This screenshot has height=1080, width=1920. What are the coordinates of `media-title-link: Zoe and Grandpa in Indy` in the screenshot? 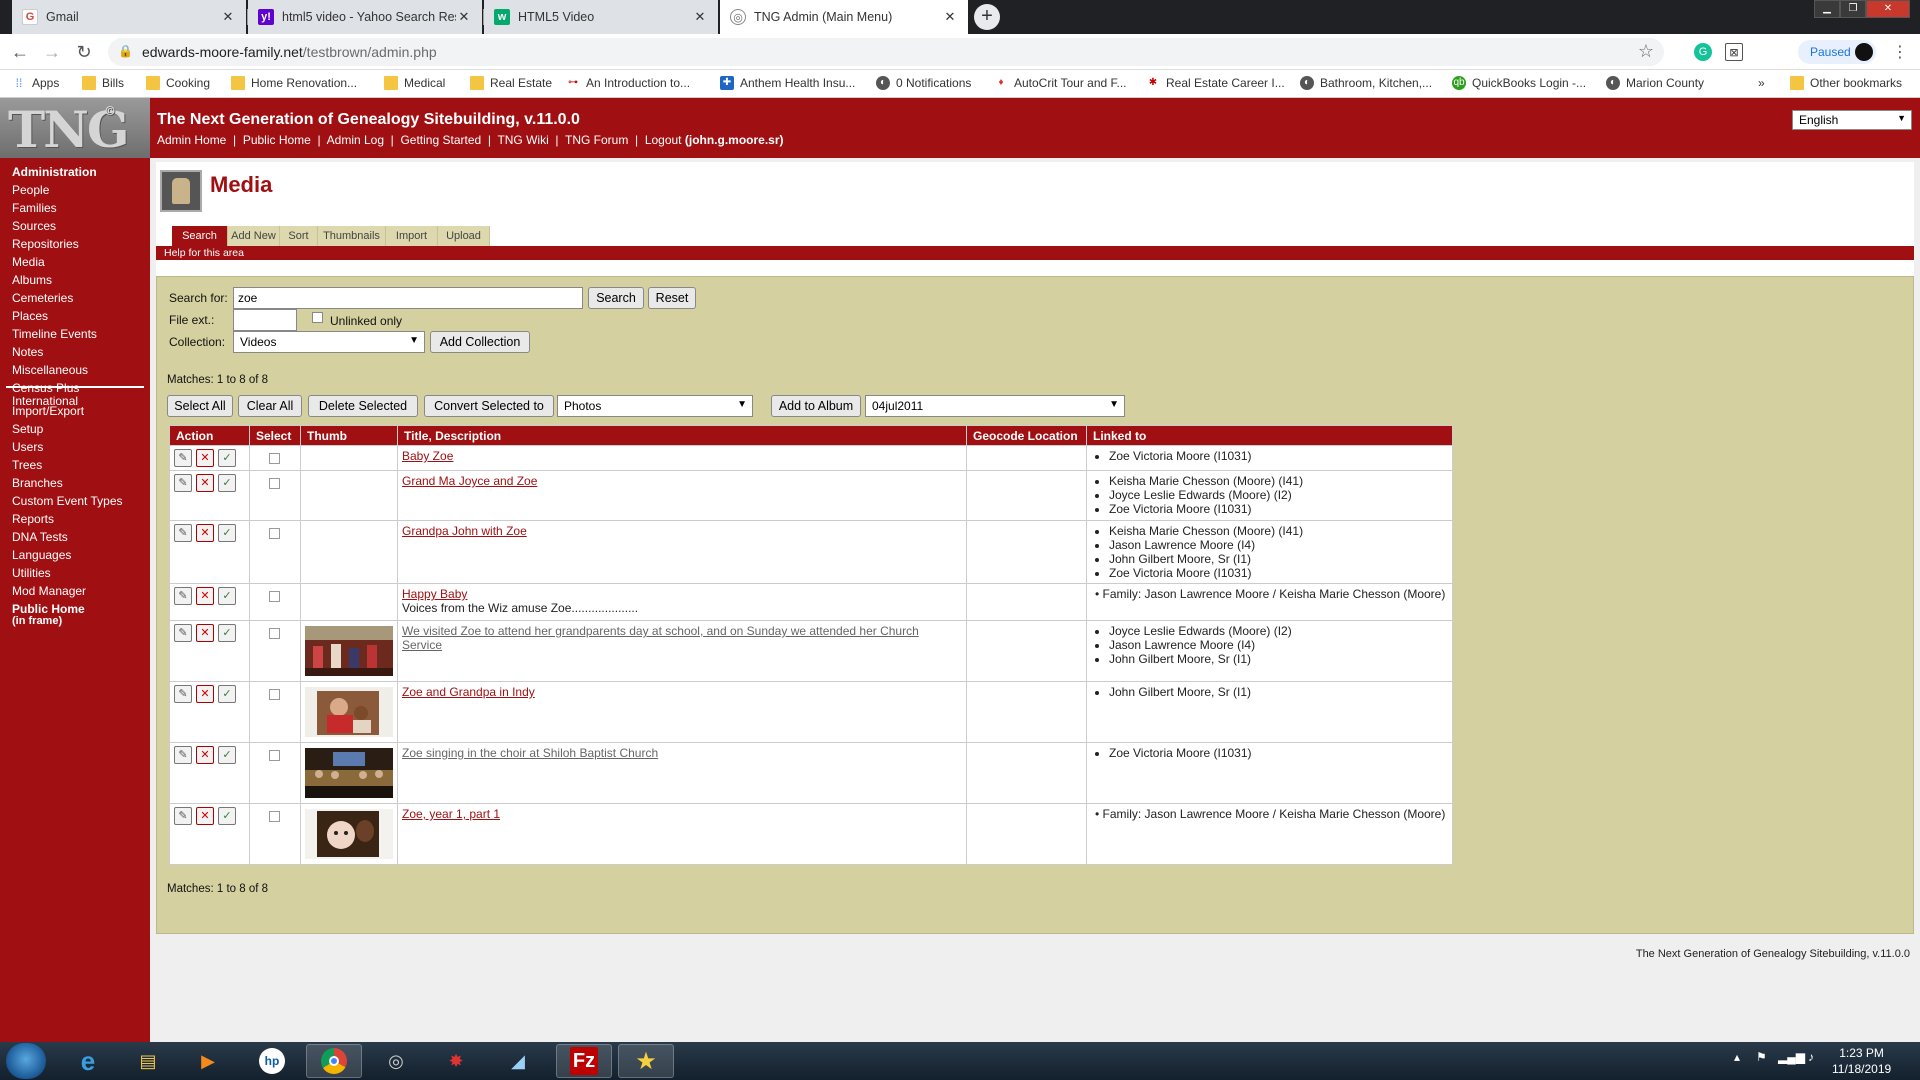 It's located at (468, 692).